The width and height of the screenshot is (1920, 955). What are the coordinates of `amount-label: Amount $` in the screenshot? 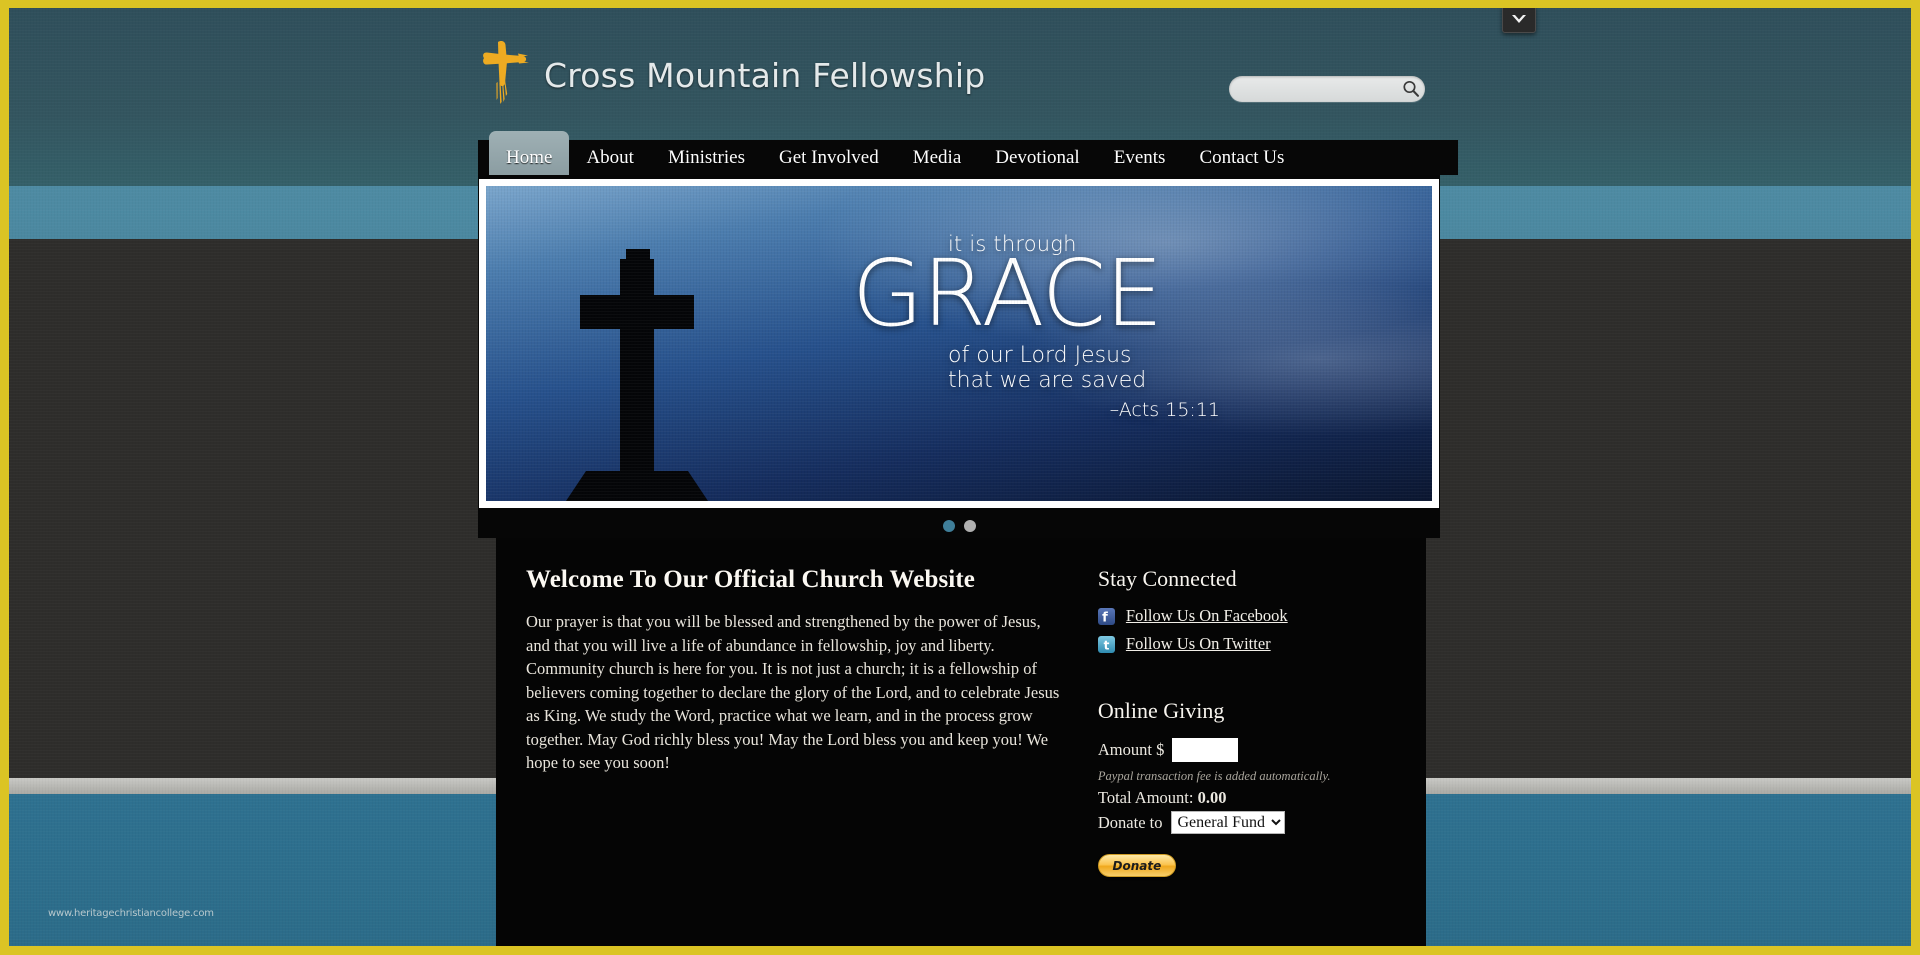 It's located at (1131, 749).